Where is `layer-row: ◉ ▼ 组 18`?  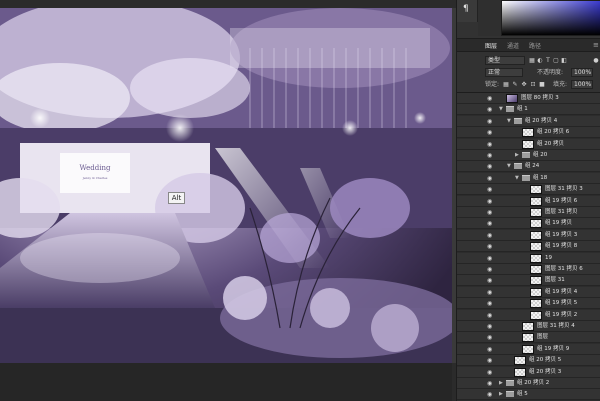 layer-row: ◉ ▼ 组 18 is located at coordinates (528, 178).